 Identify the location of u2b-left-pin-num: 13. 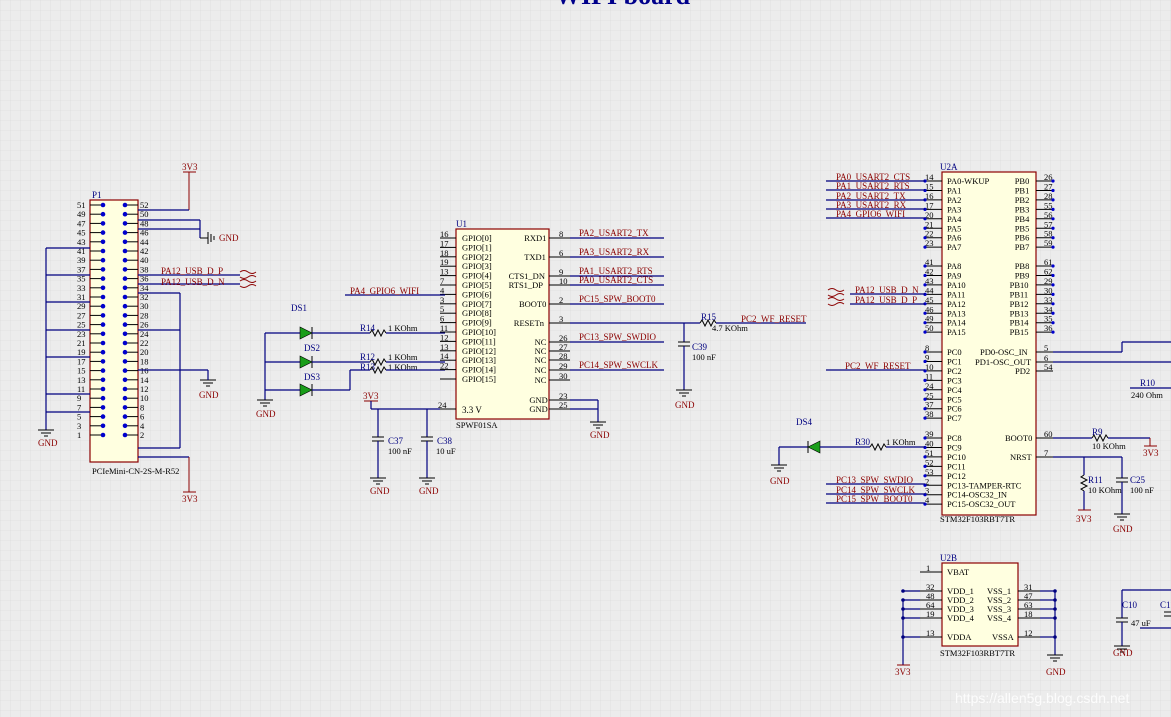
(930, 633).